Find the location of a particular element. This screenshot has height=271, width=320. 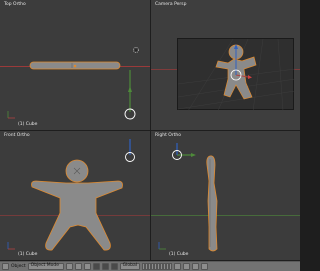

scale-icon is located at coordinates (114, 266).